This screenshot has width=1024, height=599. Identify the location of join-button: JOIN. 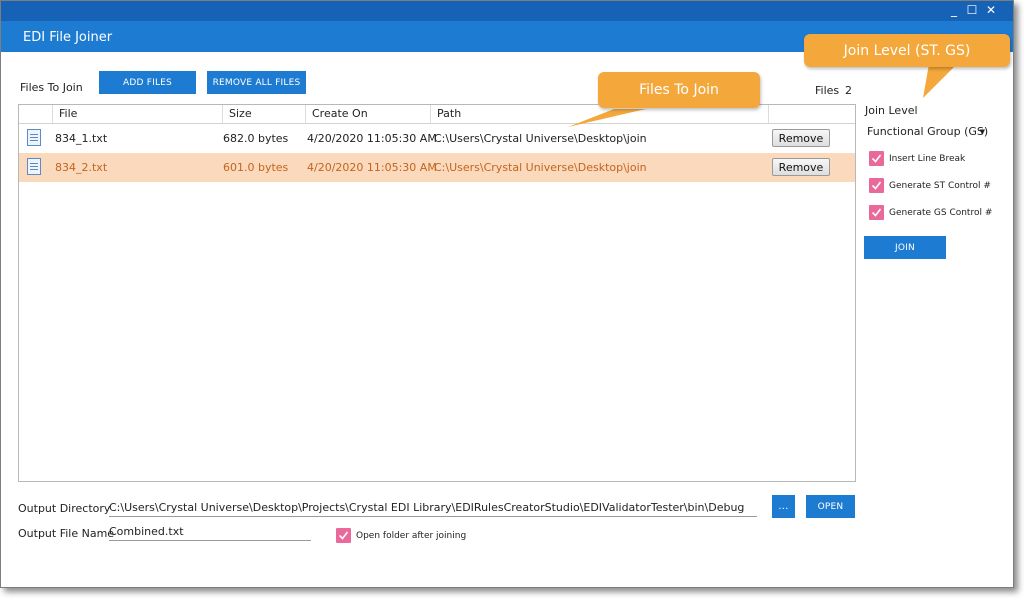
(905, 247).